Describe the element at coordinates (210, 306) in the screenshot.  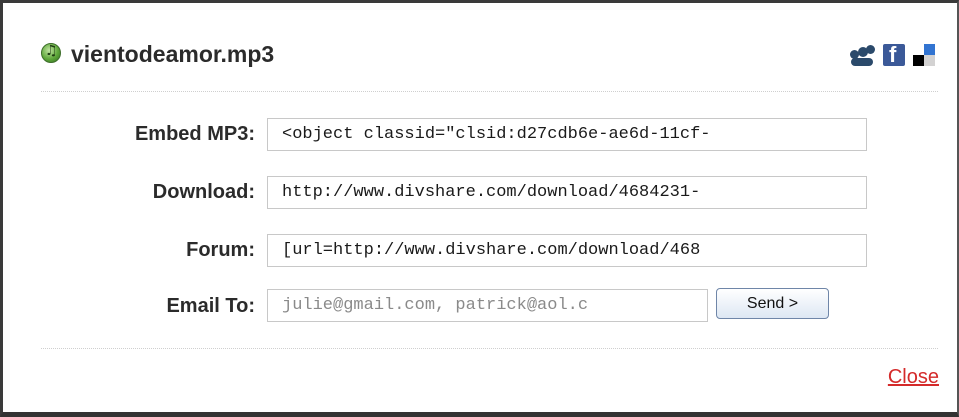
I see `email-label: Email To:` at that location.